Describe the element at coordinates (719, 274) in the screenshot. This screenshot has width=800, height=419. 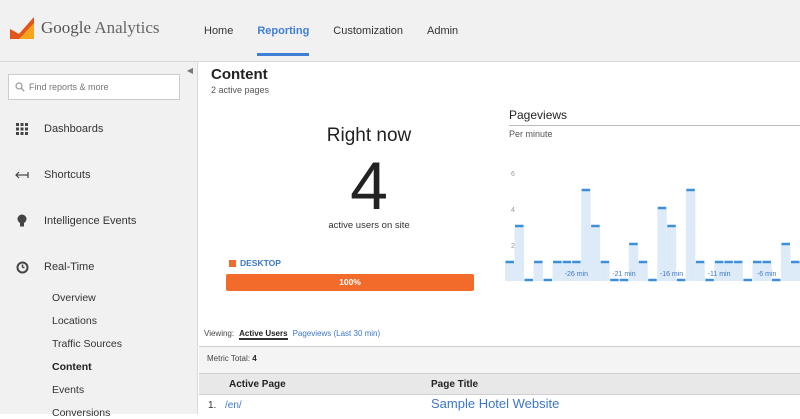
I see `x-tick-label: -11 min` at that location.